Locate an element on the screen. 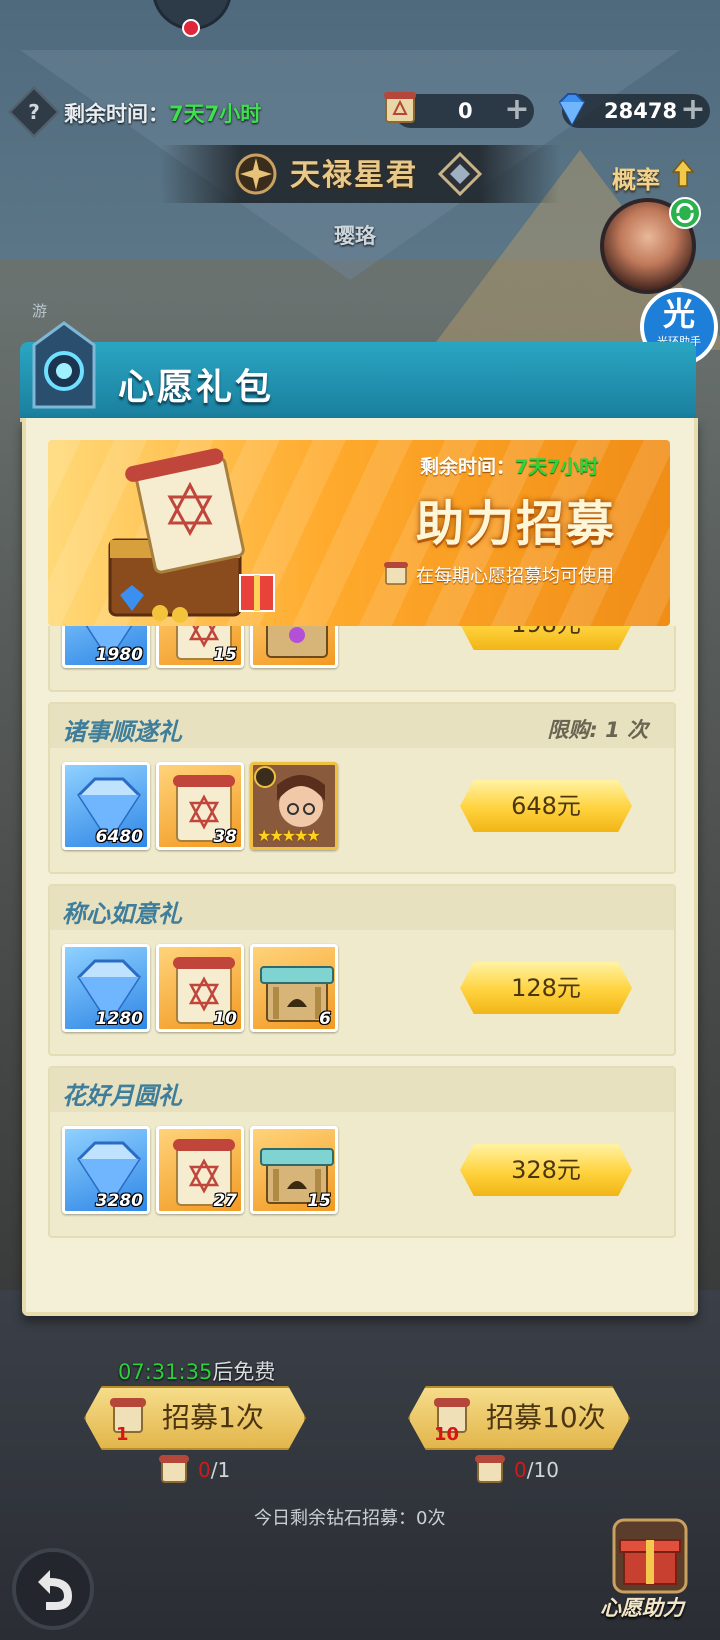  item-count: 1280 is located at coordinates (119, 1019).